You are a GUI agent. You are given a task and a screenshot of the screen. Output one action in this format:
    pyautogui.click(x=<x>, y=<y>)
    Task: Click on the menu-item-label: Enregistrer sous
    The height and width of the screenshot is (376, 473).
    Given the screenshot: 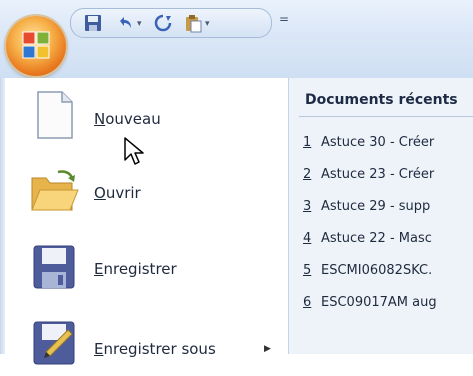 What is the action you would take?
    pyautogui.click(x=155, y=349)
    